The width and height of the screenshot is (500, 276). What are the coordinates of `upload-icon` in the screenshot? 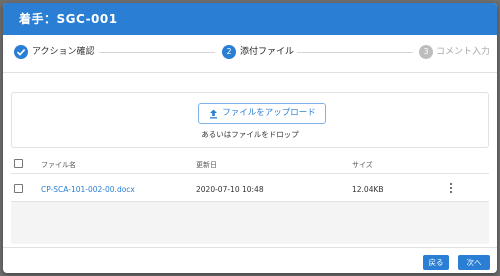 It's located at (213, 114).